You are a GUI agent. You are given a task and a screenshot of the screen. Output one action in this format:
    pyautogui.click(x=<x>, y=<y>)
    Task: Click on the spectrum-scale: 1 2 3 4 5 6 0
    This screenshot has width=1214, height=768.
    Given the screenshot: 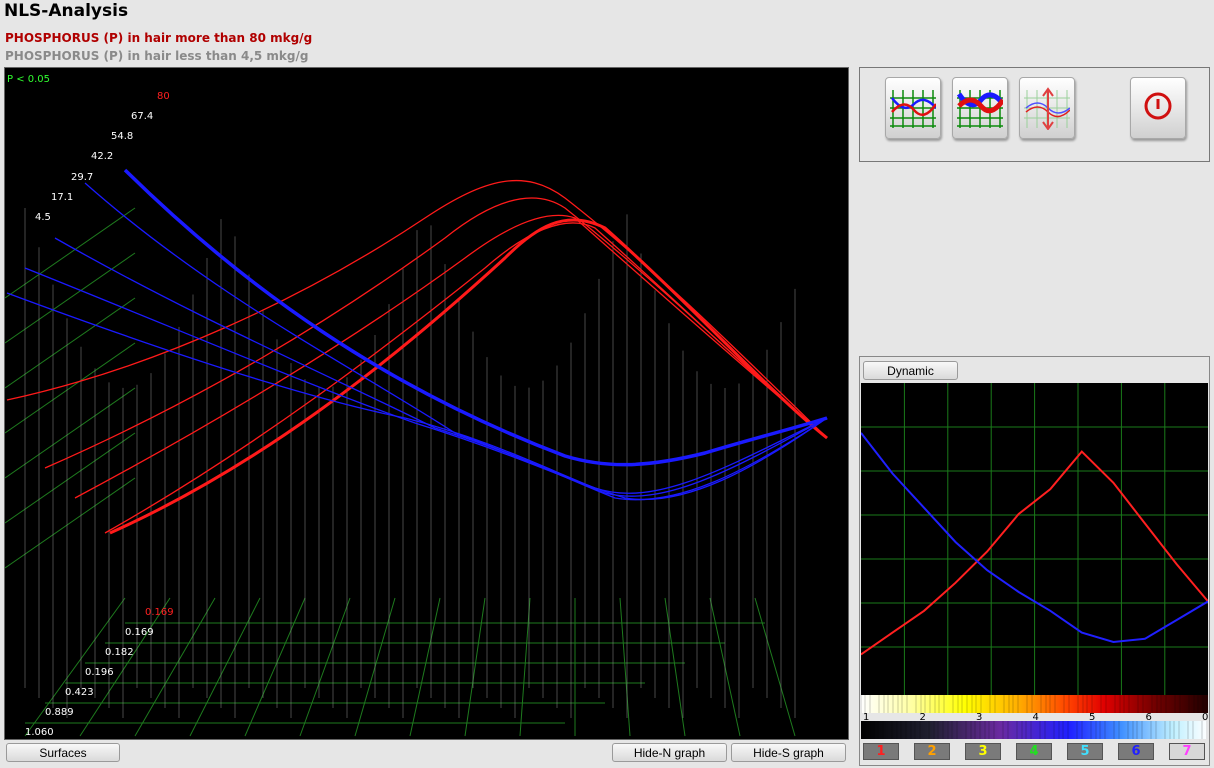 What is the action you would take?
    pyautogui.click(x=1034, y=717)
    